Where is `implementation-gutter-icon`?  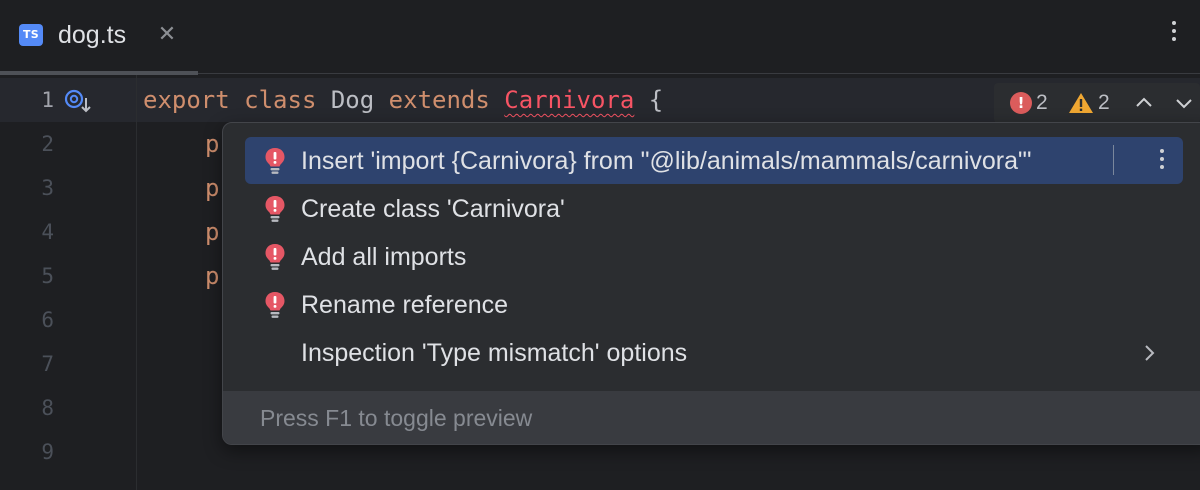 implementation-gutter-icon is located at coordinates (78, 101).